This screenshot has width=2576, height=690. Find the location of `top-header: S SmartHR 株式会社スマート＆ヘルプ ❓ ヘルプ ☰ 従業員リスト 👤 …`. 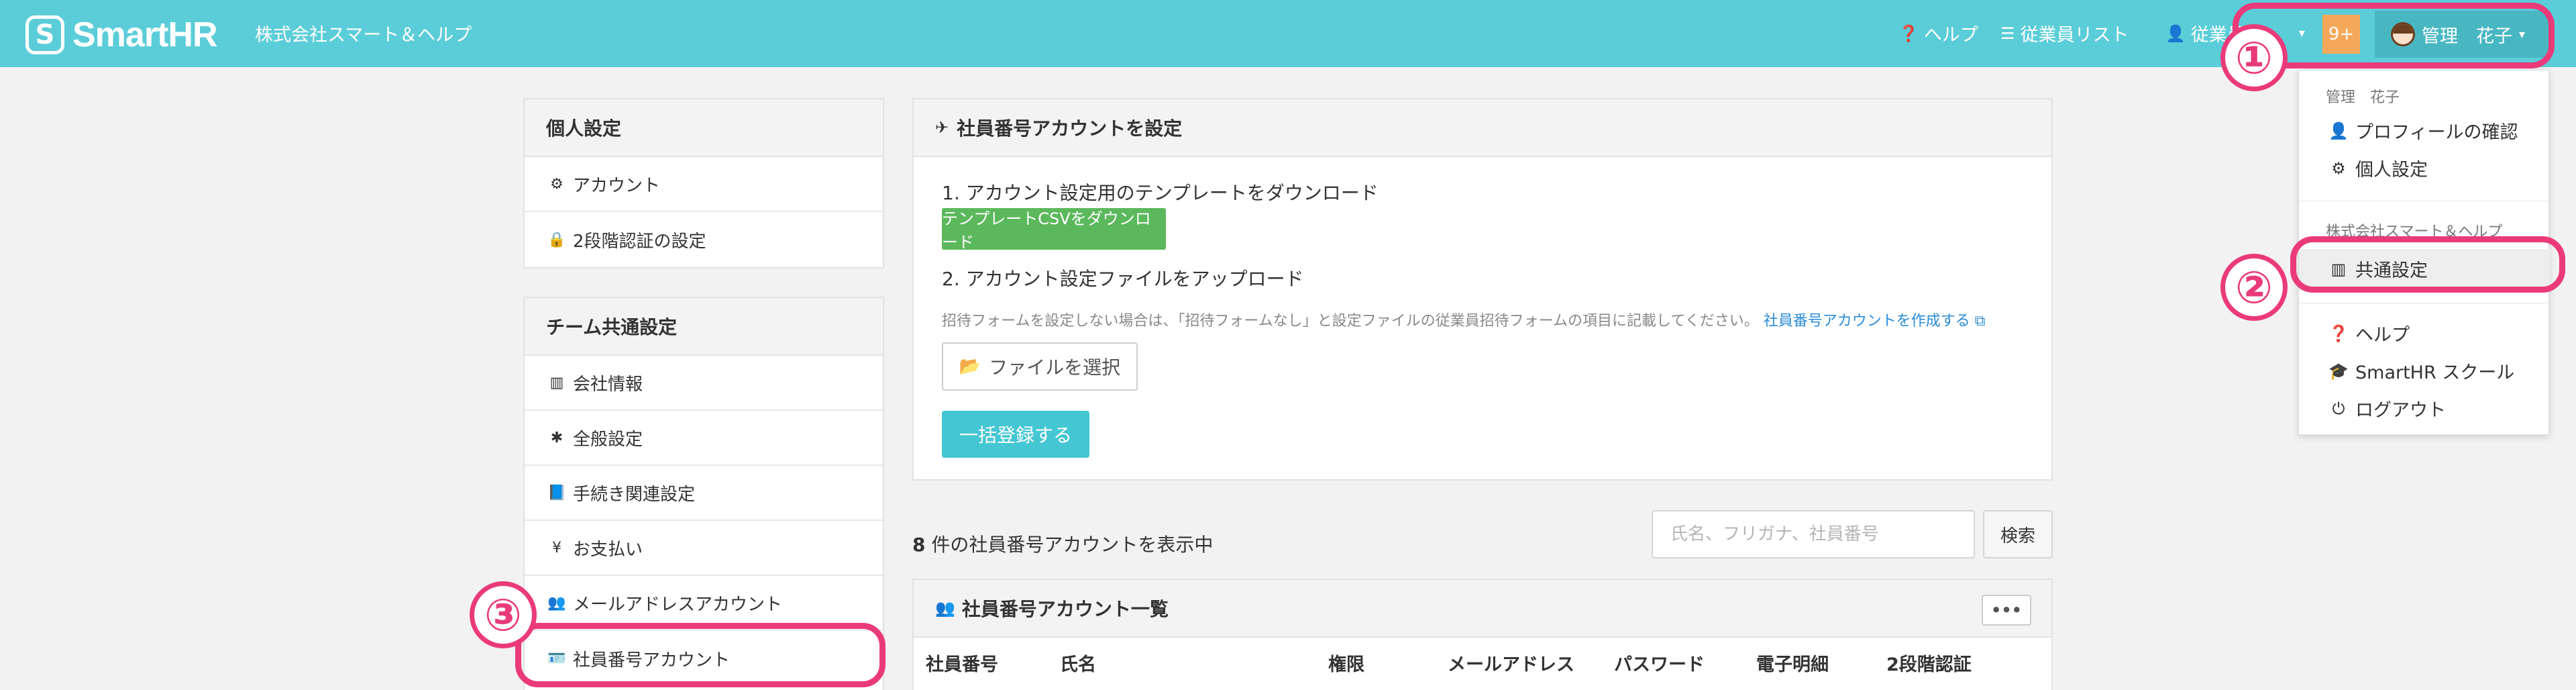

top-header: S SmartHR 株式会社スマート＆ヘルプ ❓ ヘルプ ☰ 従業員リスト 👤 … is located at coordinates (1288, 33).